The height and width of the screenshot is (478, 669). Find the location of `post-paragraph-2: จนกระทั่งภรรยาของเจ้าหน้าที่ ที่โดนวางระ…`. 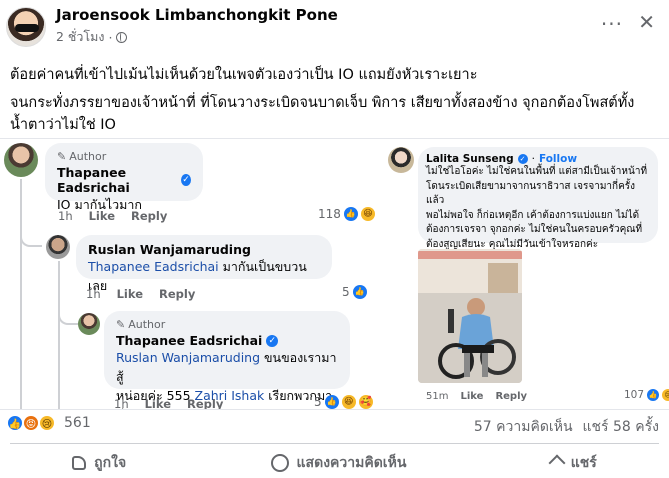

post-paragraph-2: จนกระทั่งภรรยาของเจ้าหน้าที่ ที่โดนวางระ… is located at coordinates (322, 114).